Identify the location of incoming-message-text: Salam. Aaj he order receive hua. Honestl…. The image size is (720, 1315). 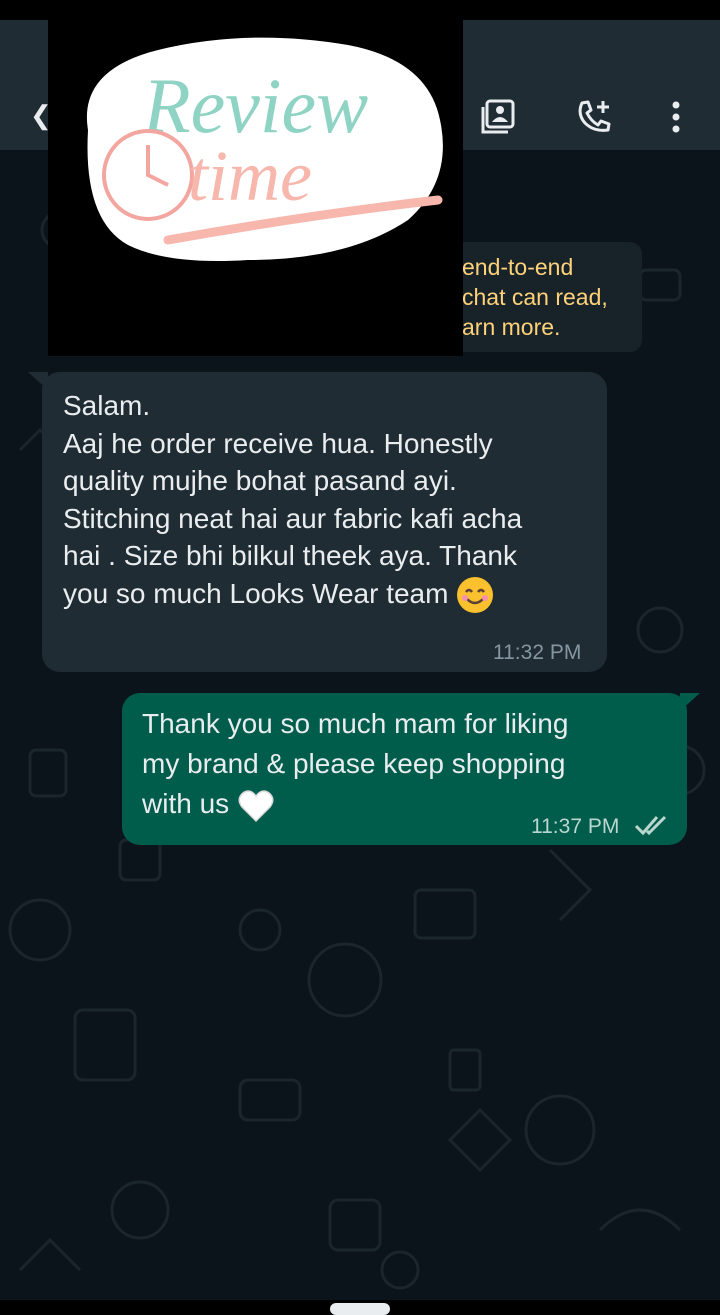
(328, 500).